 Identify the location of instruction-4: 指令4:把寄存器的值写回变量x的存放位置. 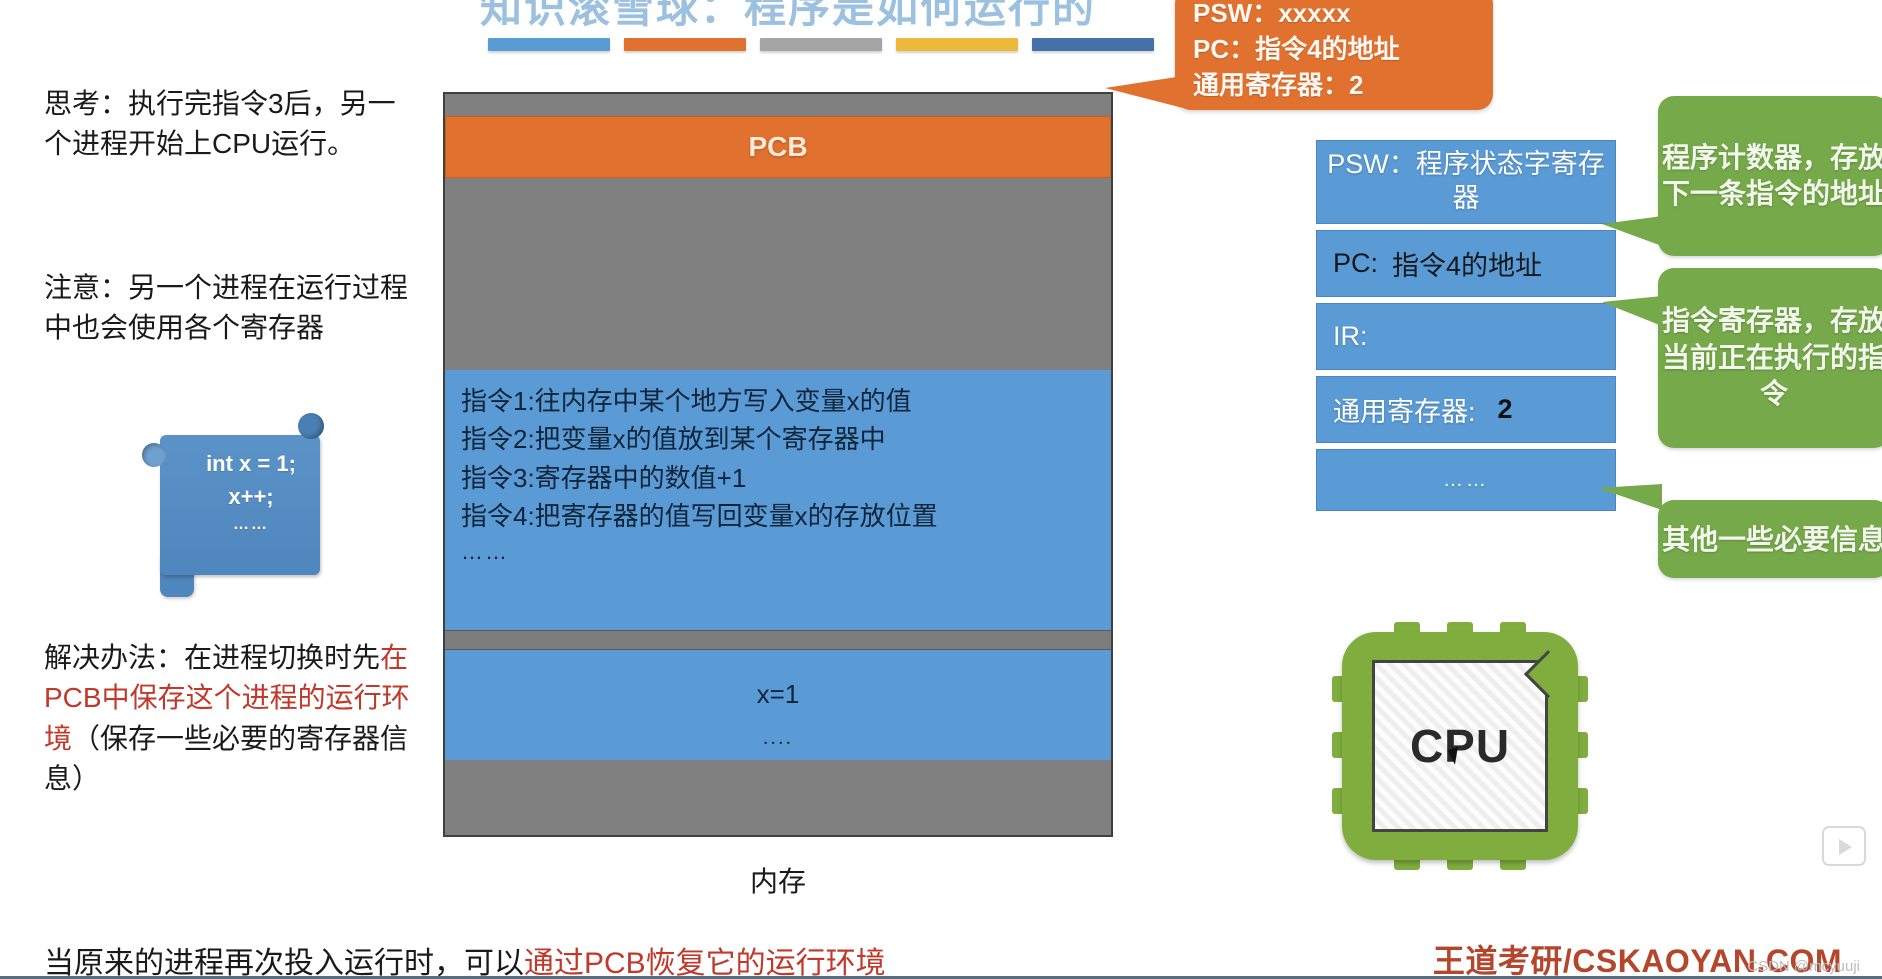
(699, 516).